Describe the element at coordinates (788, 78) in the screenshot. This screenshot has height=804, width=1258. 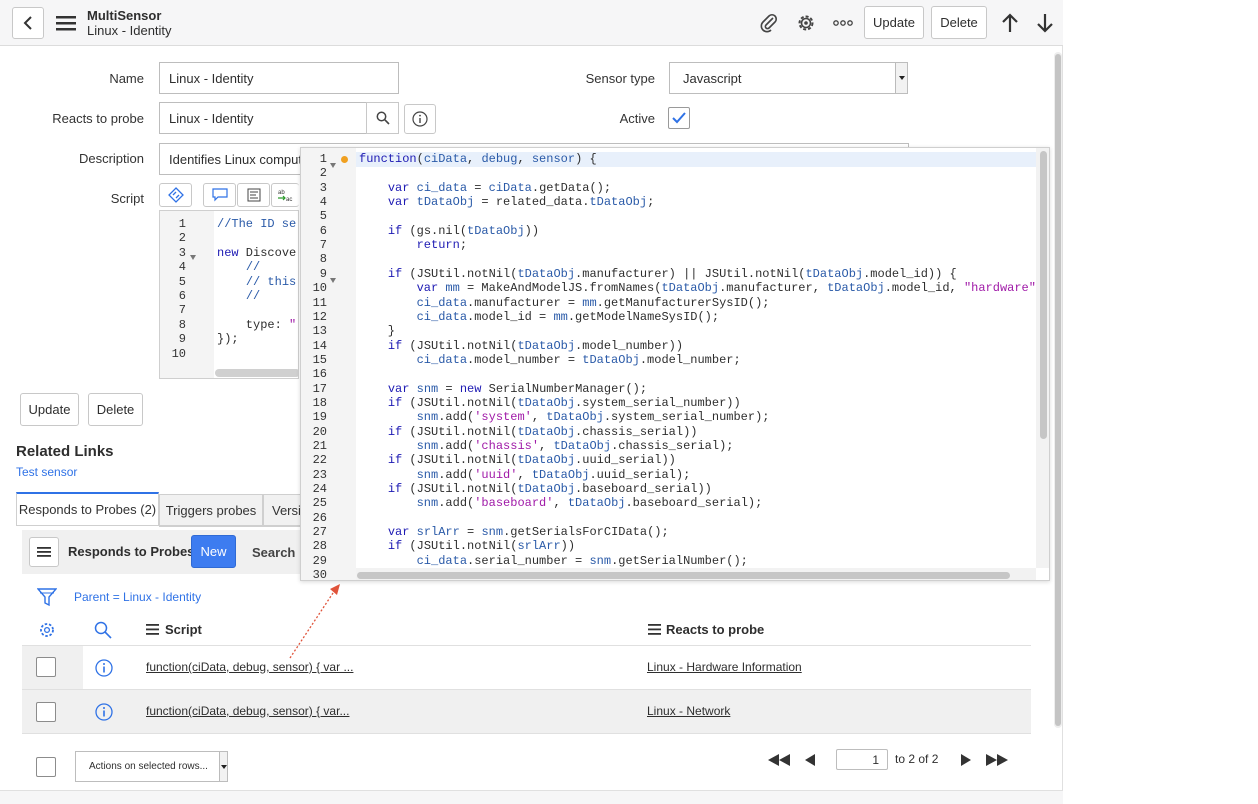
I see `sensor-type-select: Javascript` at that location.